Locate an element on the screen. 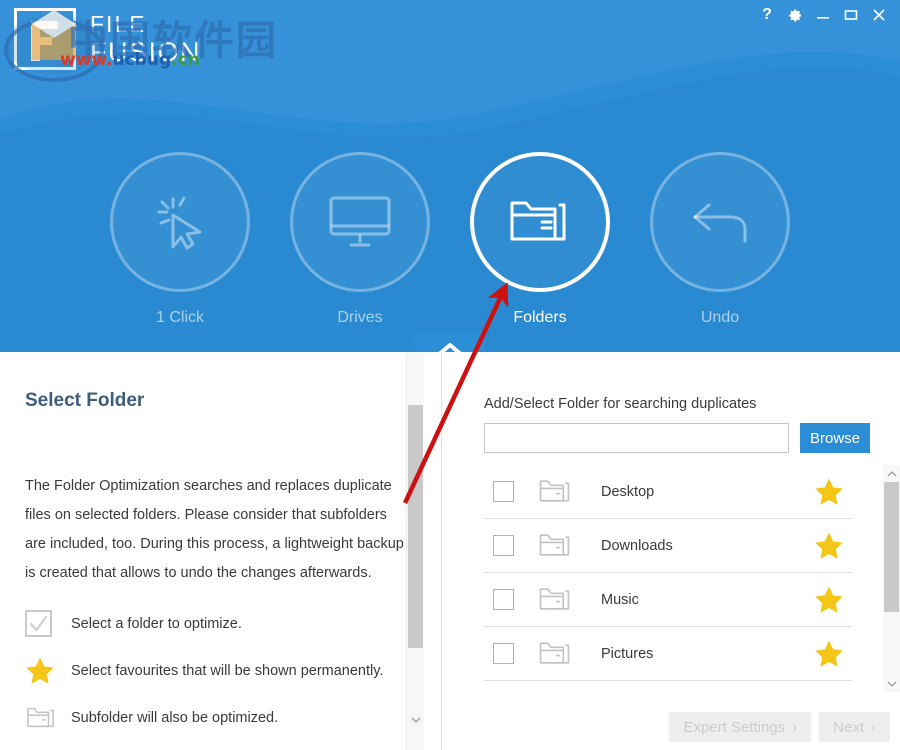 The height and width of the screenshot is (750, 900). collapse-header-button is located at coordinates (450, 342).